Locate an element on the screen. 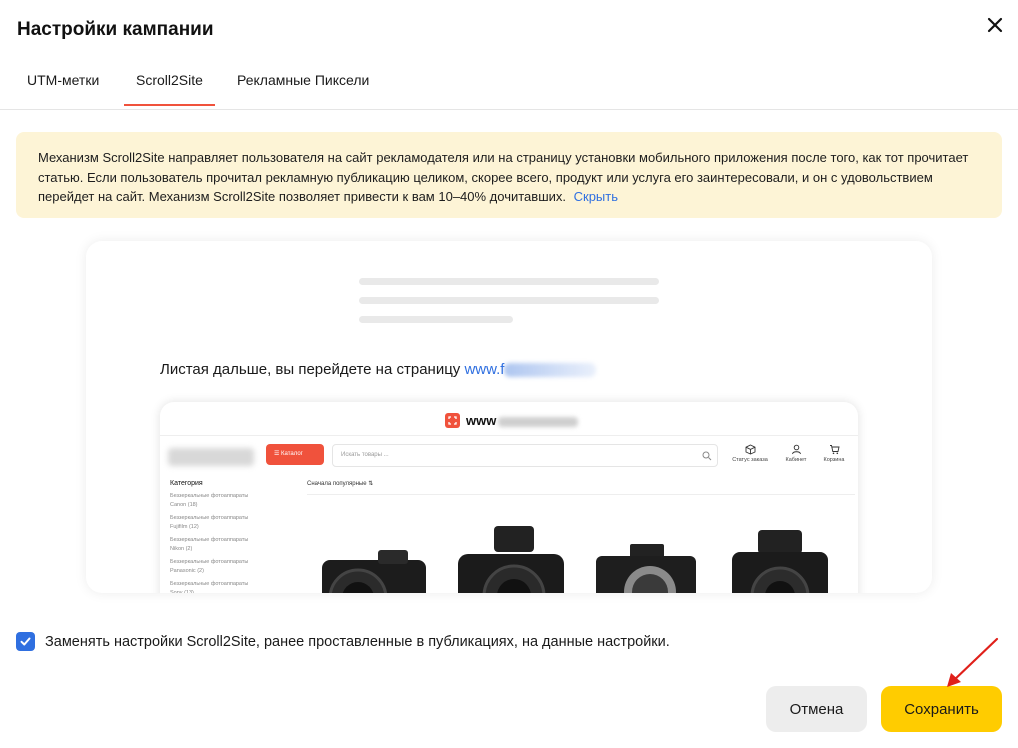 The height and width of the screenshot is (748, 1018). tabs-bar: UTM-метки Scroll2Site Рекламные Пиксели is located at coordinates (509, 86).